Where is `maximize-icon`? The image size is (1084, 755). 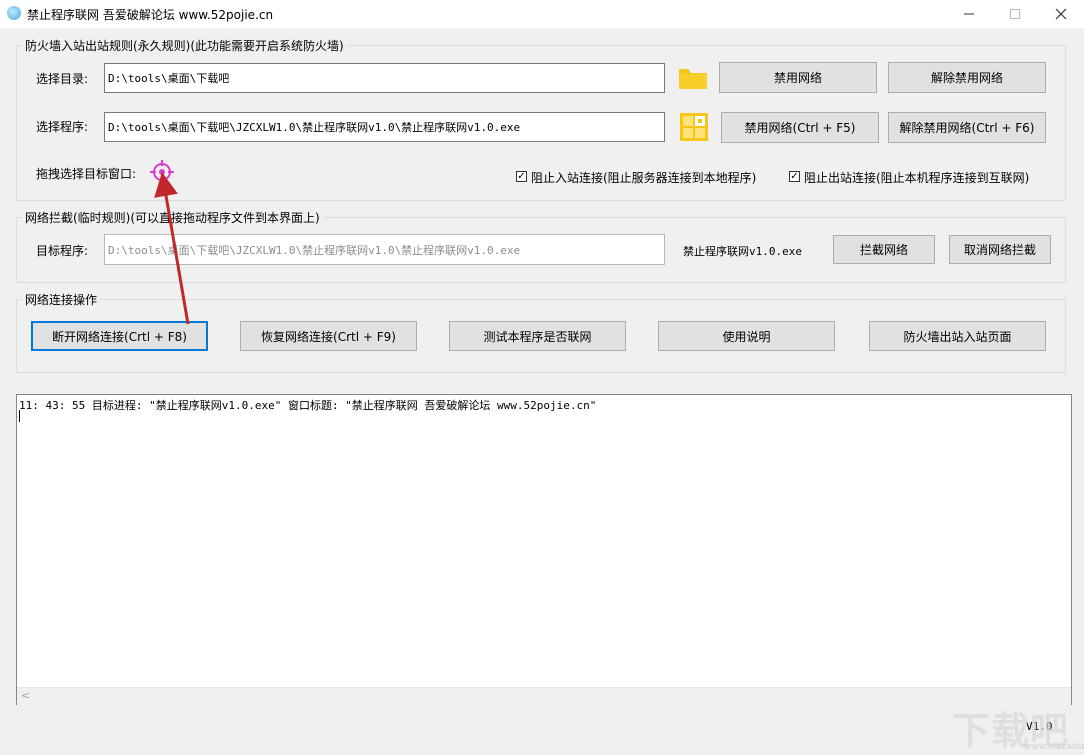 maximize-icon is located at coordinates (1015, 14).